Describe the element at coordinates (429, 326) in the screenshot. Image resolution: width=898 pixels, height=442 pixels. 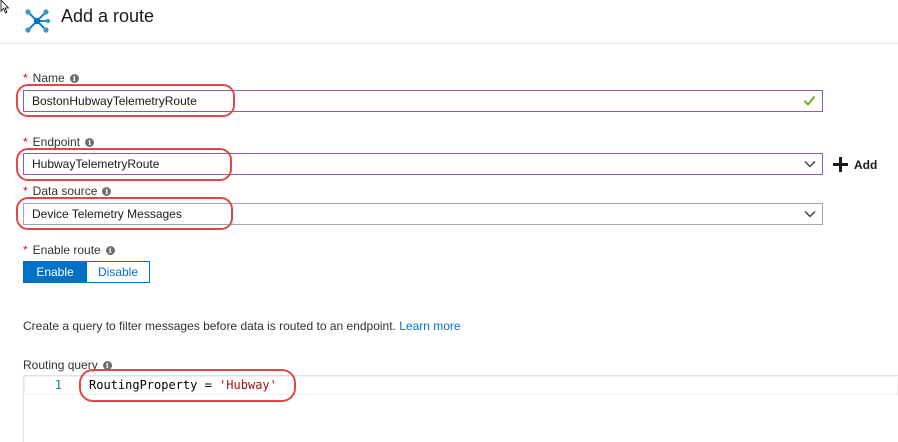
I see `learn-more-link: Learn more` at that location.